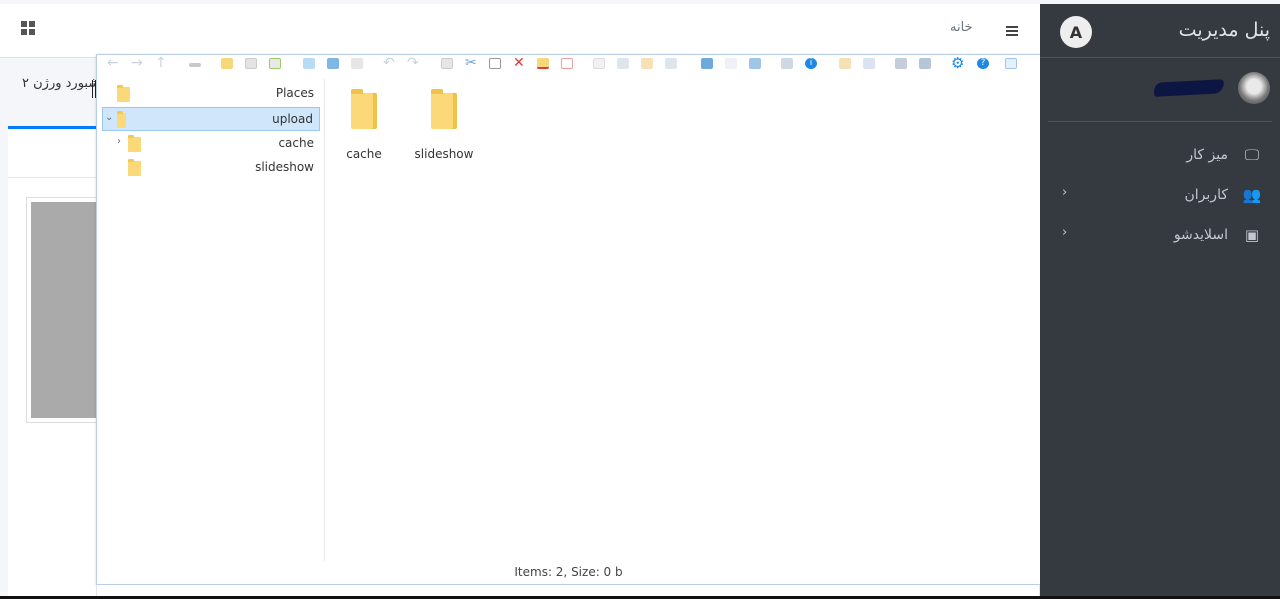 The height and width of the screenshot is (599, 1280). Describe the element at coordinates (1076, 32) in the screenshot. I see `brand-logo-icon: A` at that location.